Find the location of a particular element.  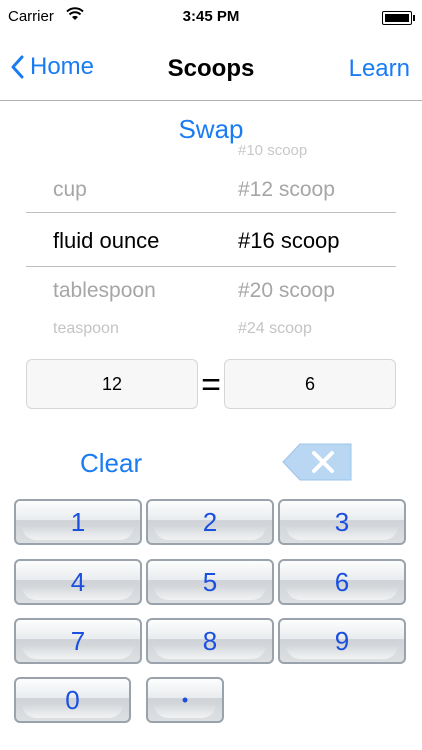

key-4: 4 is located at coordinates (78, 582).